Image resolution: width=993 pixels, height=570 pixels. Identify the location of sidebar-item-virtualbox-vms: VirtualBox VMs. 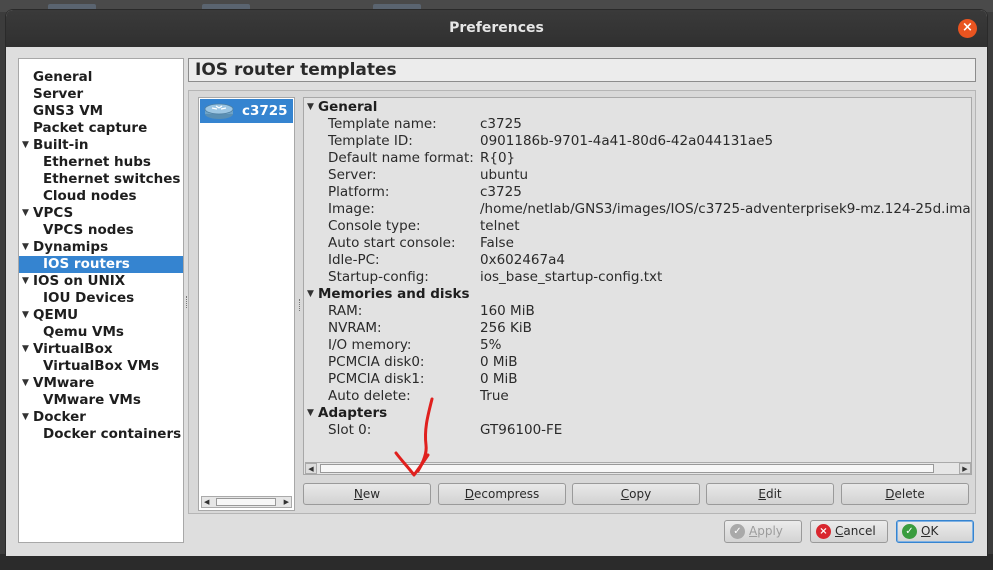
(101, 366).